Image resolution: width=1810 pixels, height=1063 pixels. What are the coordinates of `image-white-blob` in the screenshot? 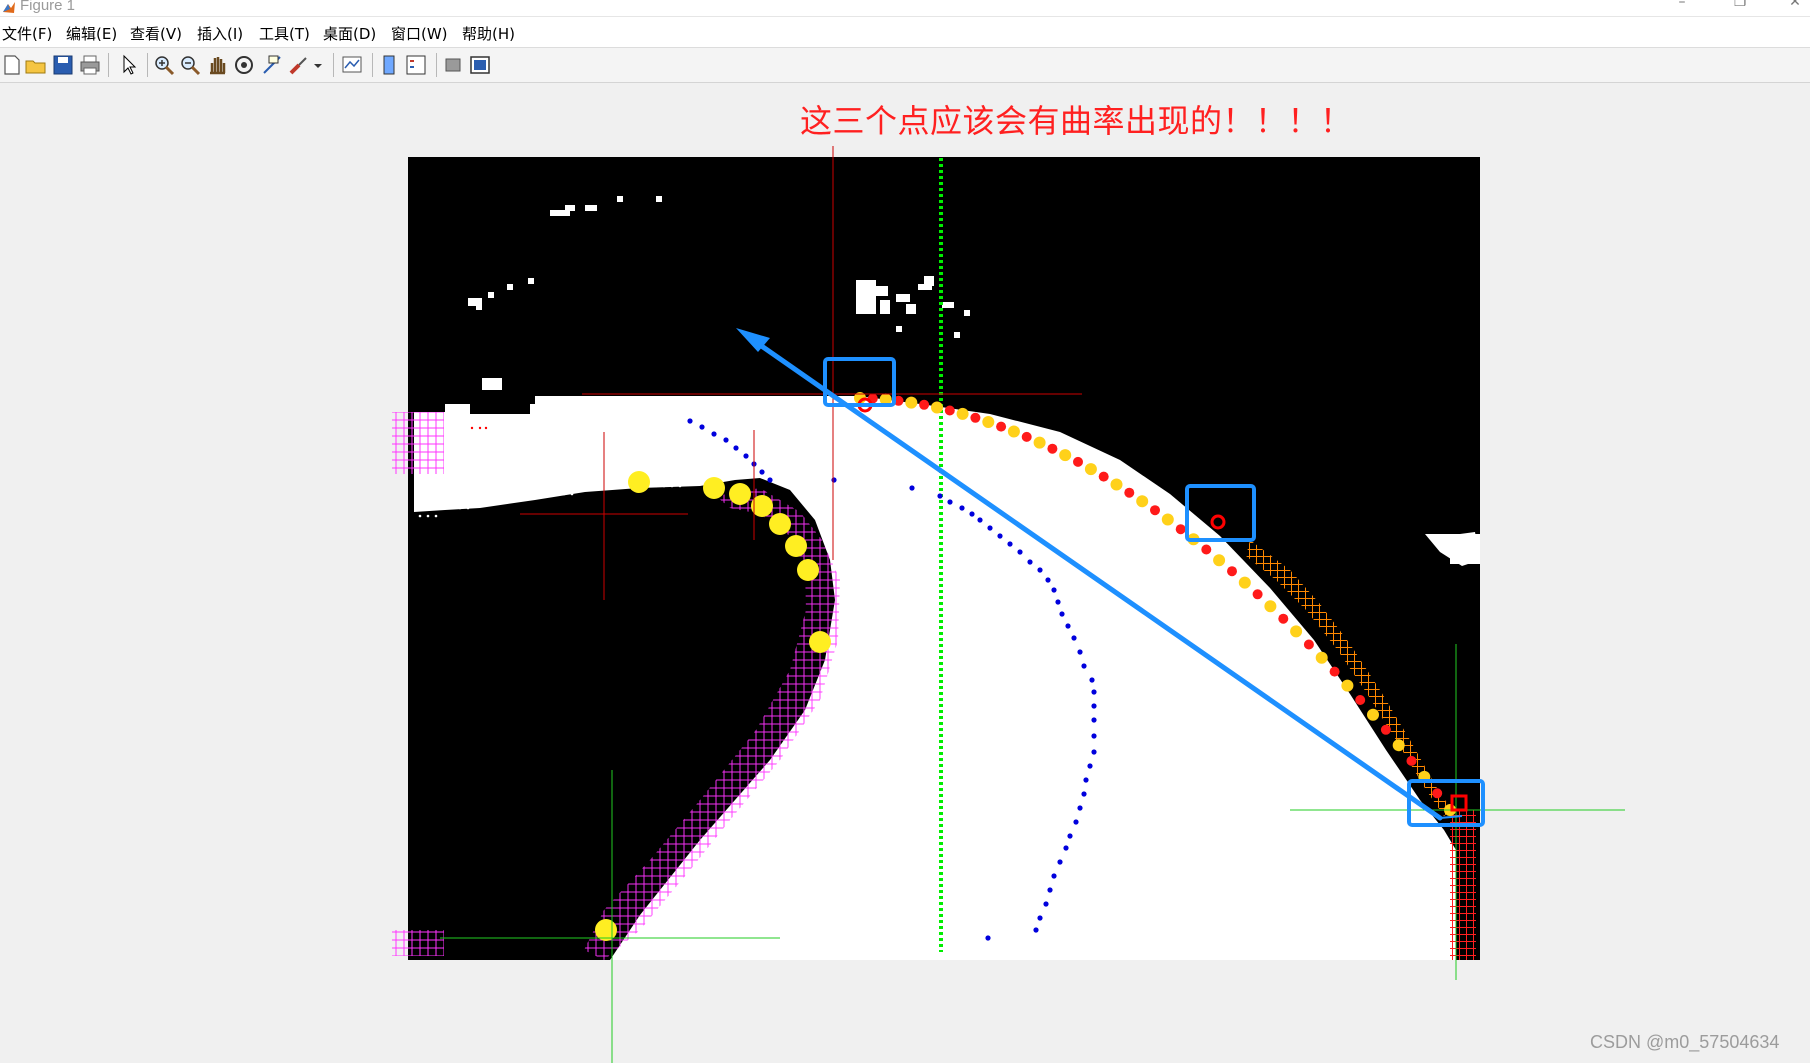 It's located at (1465, 549).